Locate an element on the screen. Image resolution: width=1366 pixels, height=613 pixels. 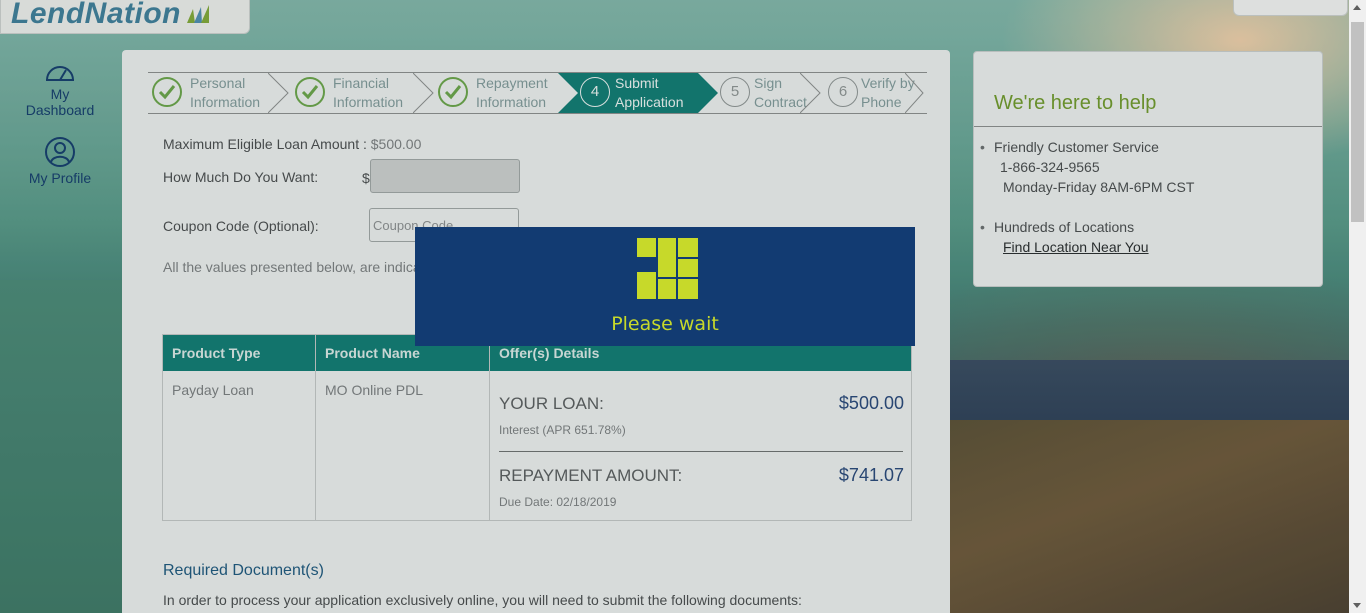
support-phone: 1-866-324-9565 is located at coordinates (1050, 167).